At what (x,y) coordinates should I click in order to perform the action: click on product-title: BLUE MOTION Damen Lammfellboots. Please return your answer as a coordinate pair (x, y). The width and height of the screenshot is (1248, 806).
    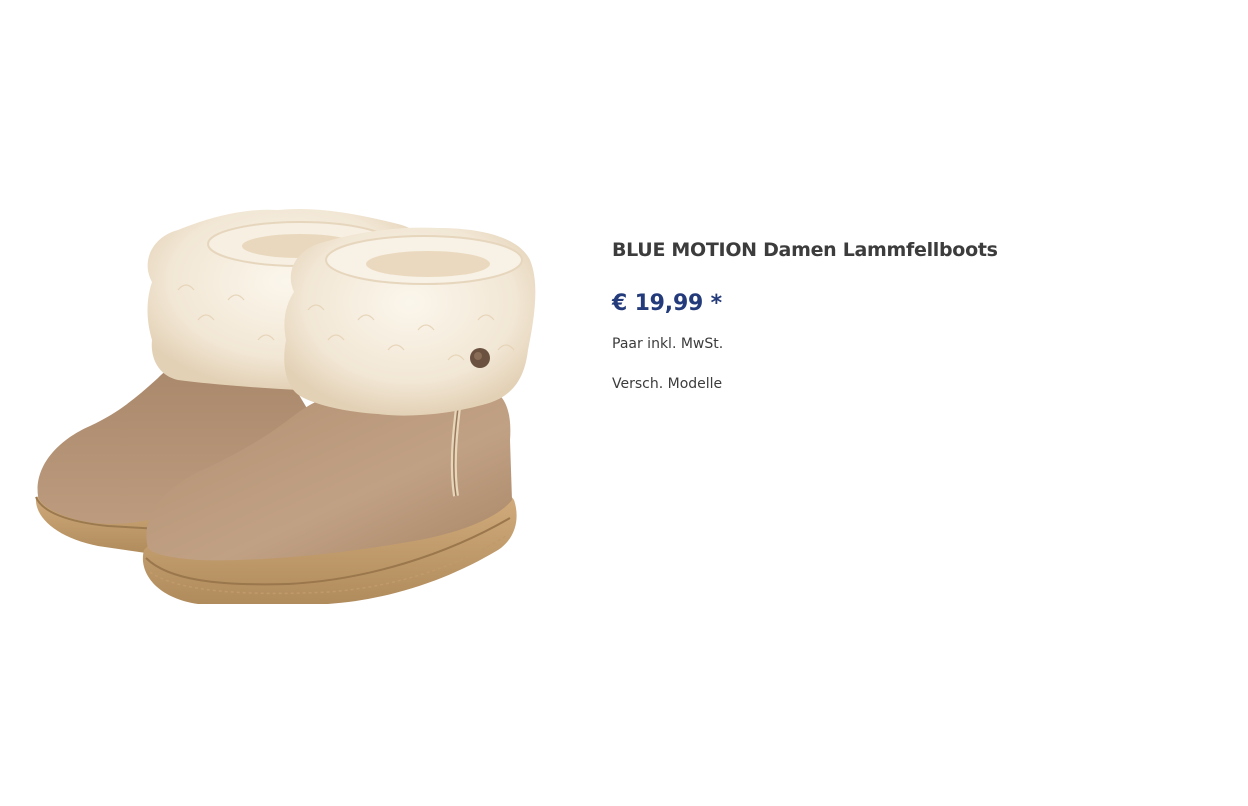
    Looking at the image, I should click on (912, 250).